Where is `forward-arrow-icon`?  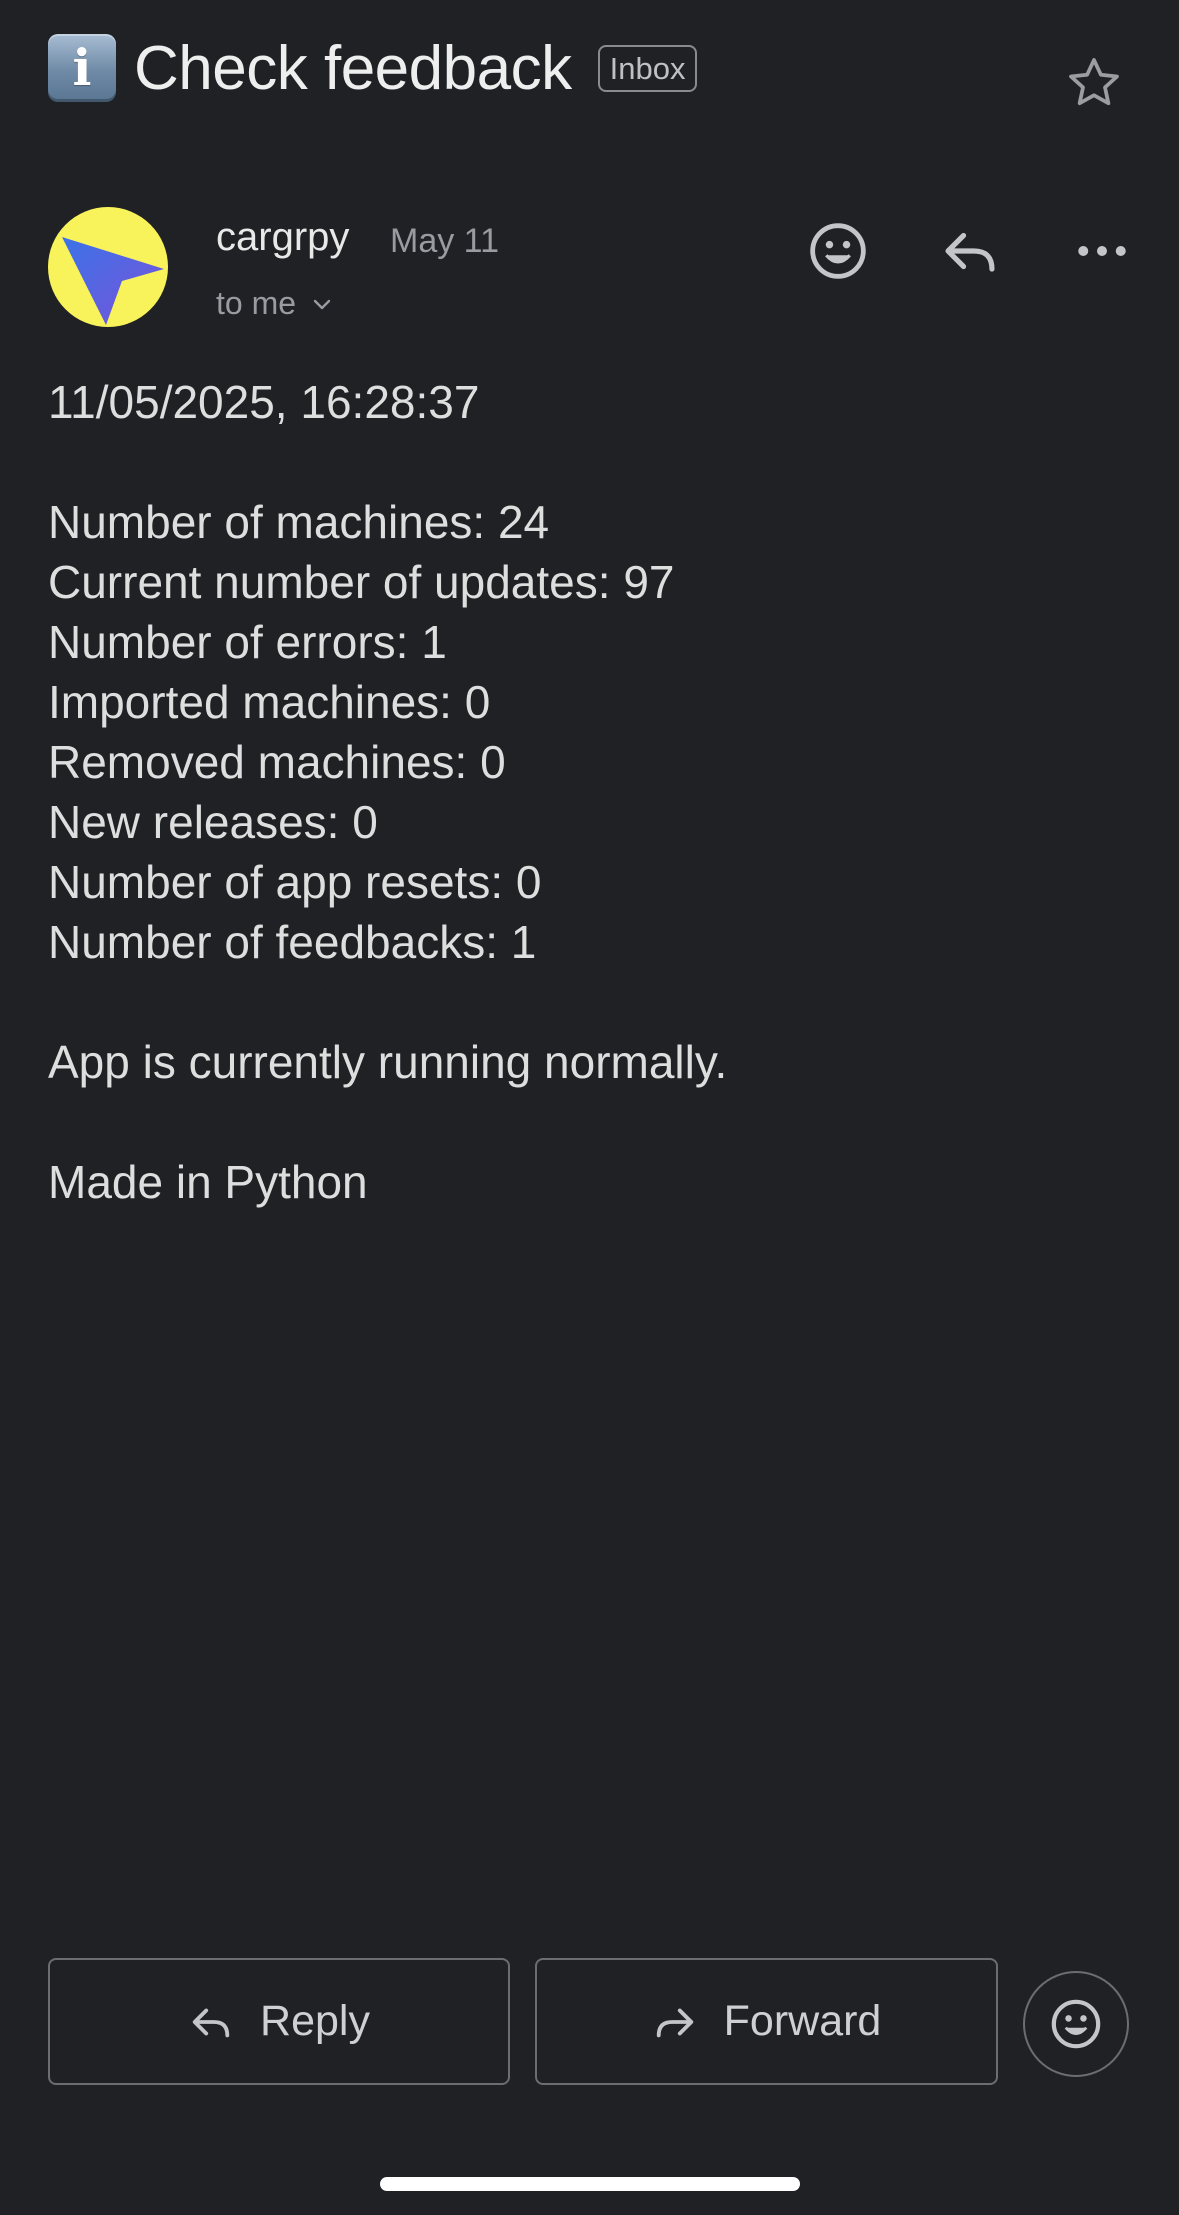 forward-arrow-icon is located at coordinates (674, 2022).